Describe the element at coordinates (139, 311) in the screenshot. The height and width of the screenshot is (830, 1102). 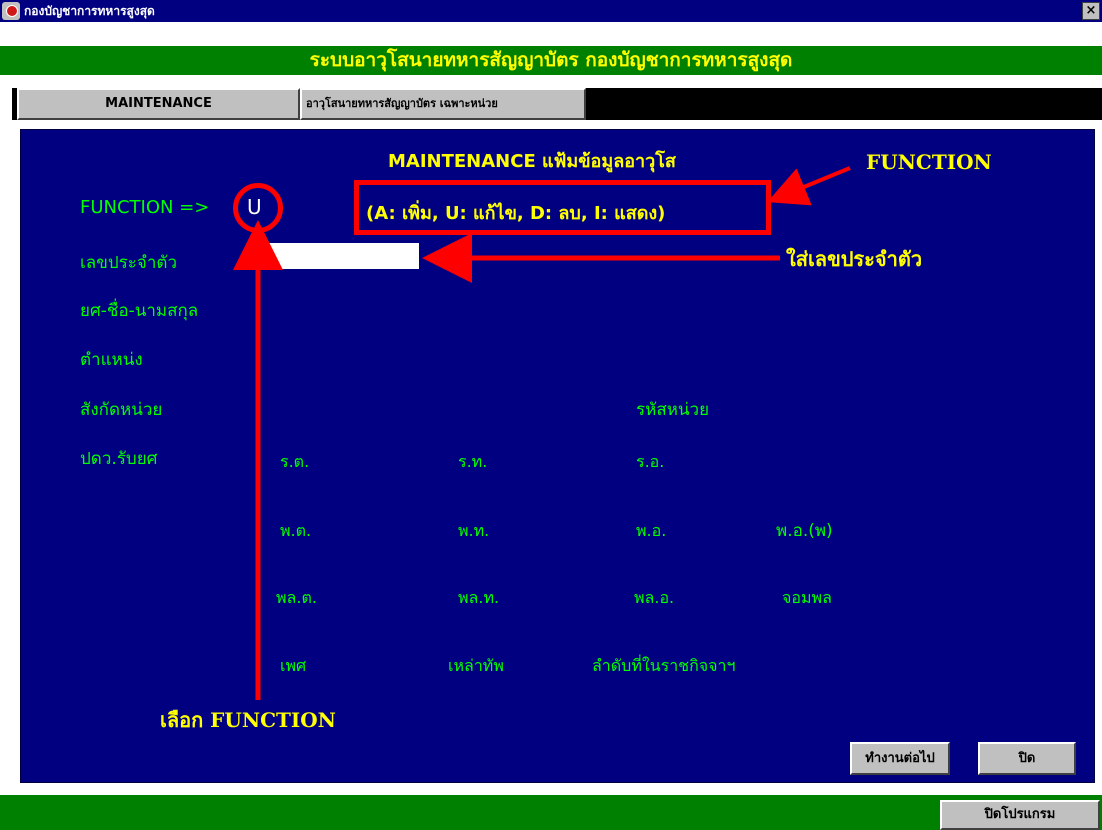
I see `name-label: ยศ-ชื่อ-นามสกุล` at that location.